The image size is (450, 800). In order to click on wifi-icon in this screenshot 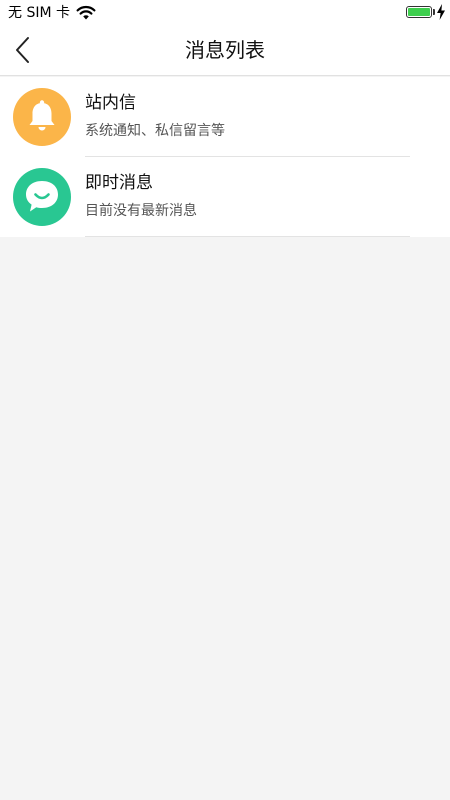, I will do `click(86, 12)`.